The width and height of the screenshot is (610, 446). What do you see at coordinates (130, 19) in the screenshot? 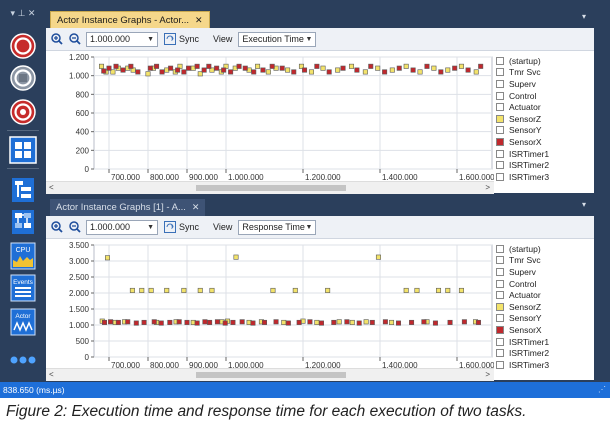
I see `tab-actor-instance-graphs: Actor Instance Graphs - Actor... ✕` at bounding box center [130, 19].